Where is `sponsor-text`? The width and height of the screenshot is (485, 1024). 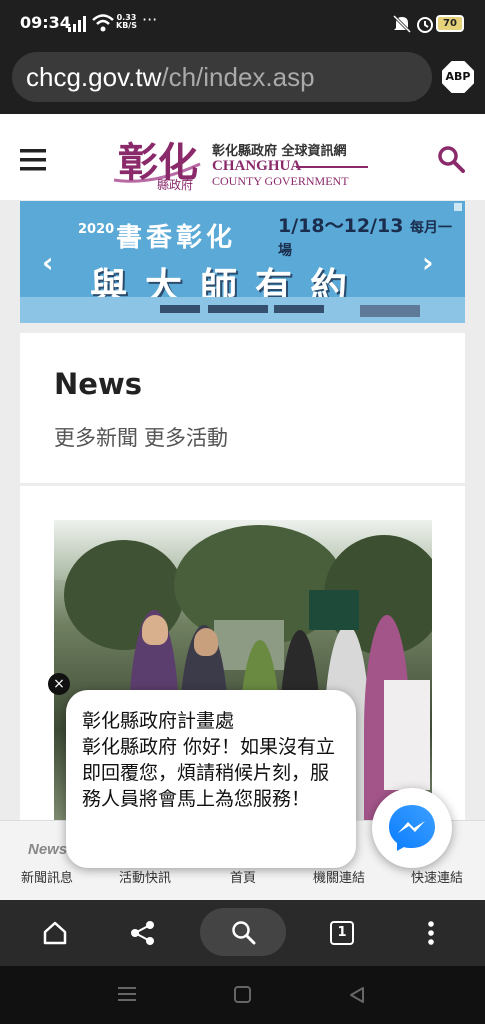 sponsor-text is located at coordinates (390, 311).